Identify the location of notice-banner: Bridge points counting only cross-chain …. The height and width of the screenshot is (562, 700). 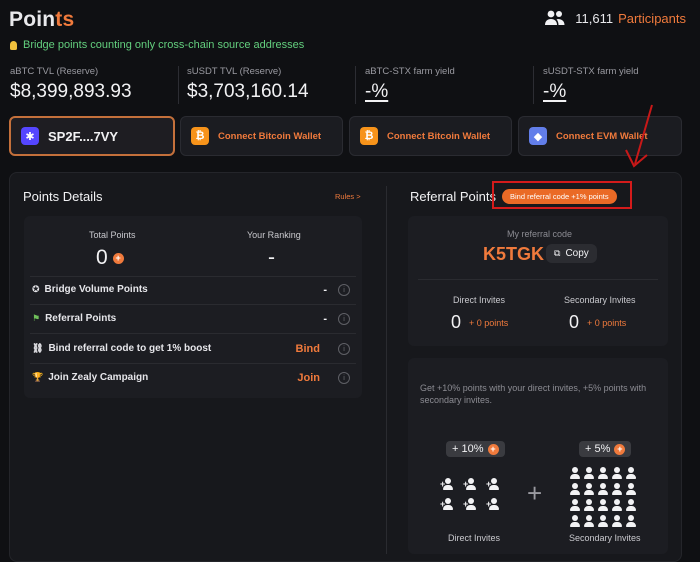
(157, 45).